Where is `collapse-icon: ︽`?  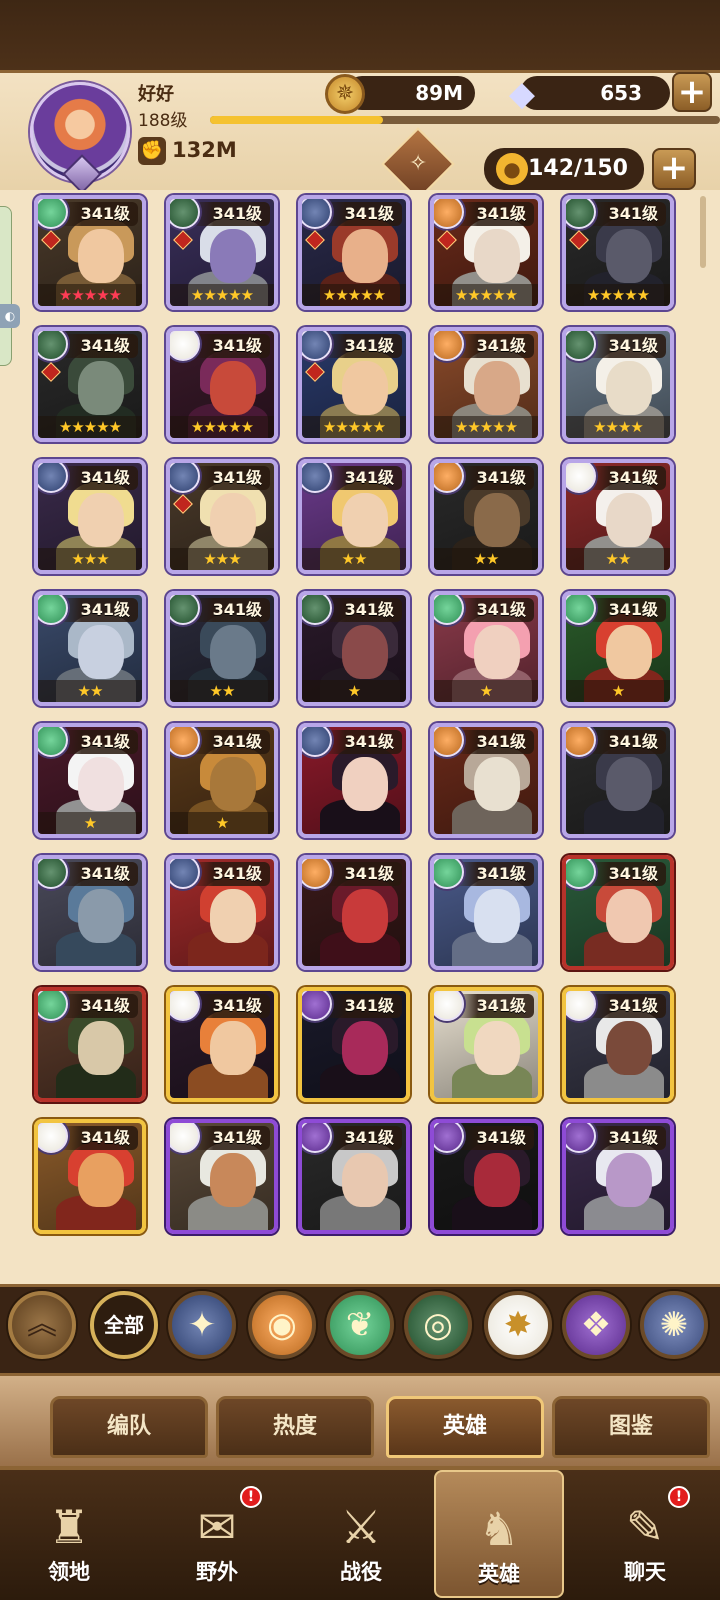 collapse-icon: ︽ is located at coordinates (42, 1325).